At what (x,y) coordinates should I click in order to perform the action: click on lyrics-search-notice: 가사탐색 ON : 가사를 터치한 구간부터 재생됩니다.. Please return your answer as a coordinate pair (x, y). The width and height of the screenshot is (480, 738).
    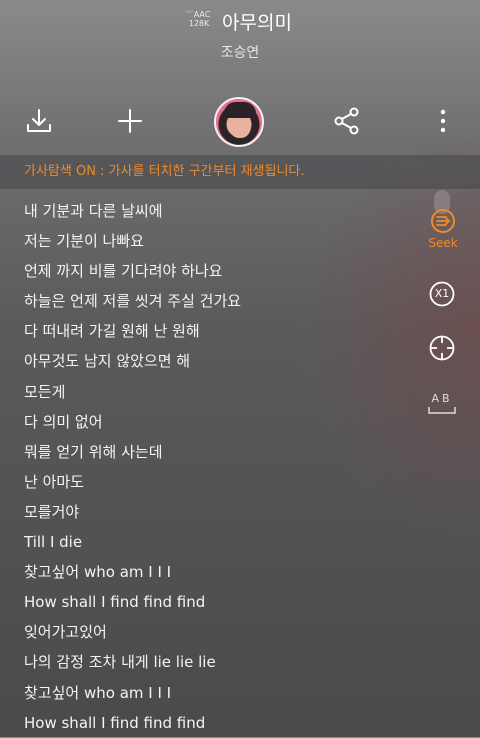
    Looking at the image, I should click on (240, 172).